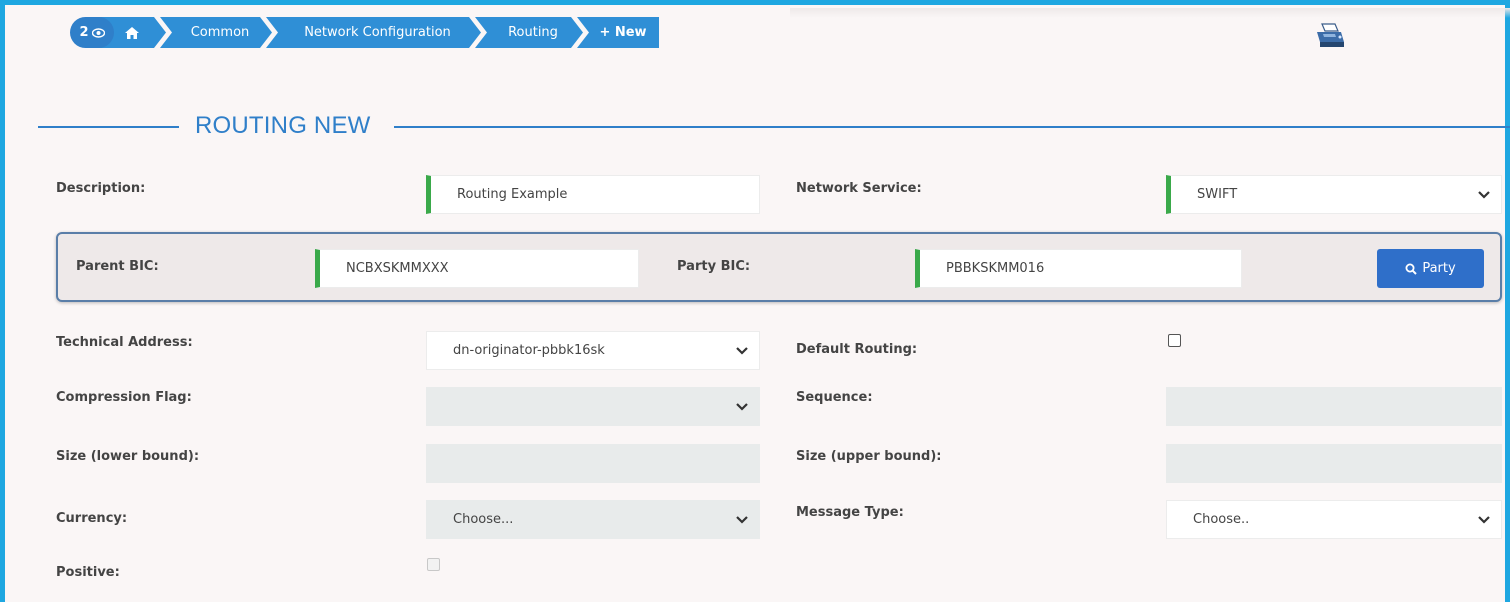 The height and width of the screenshot is (602, 1510). What do you see at coordinates (533, 32) in the screenshot?
I see `breadcrumb-routing-label: Routing` at bounding box center [533, 32].